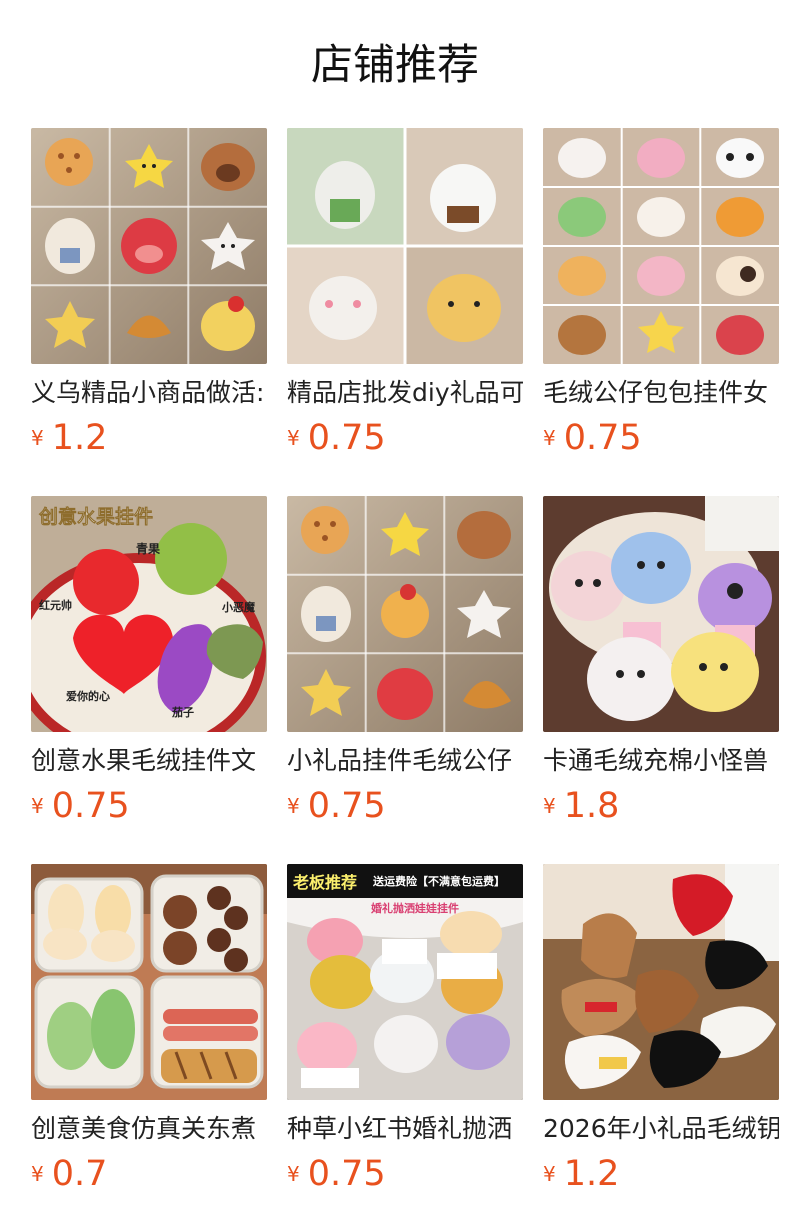 This screenshot has height=1232, width=790. What do you see at coordinates (149, 761) in the screenshot?
I see `product-title: 创意水果毛绒挂件文` at bounding box center [149, 761].